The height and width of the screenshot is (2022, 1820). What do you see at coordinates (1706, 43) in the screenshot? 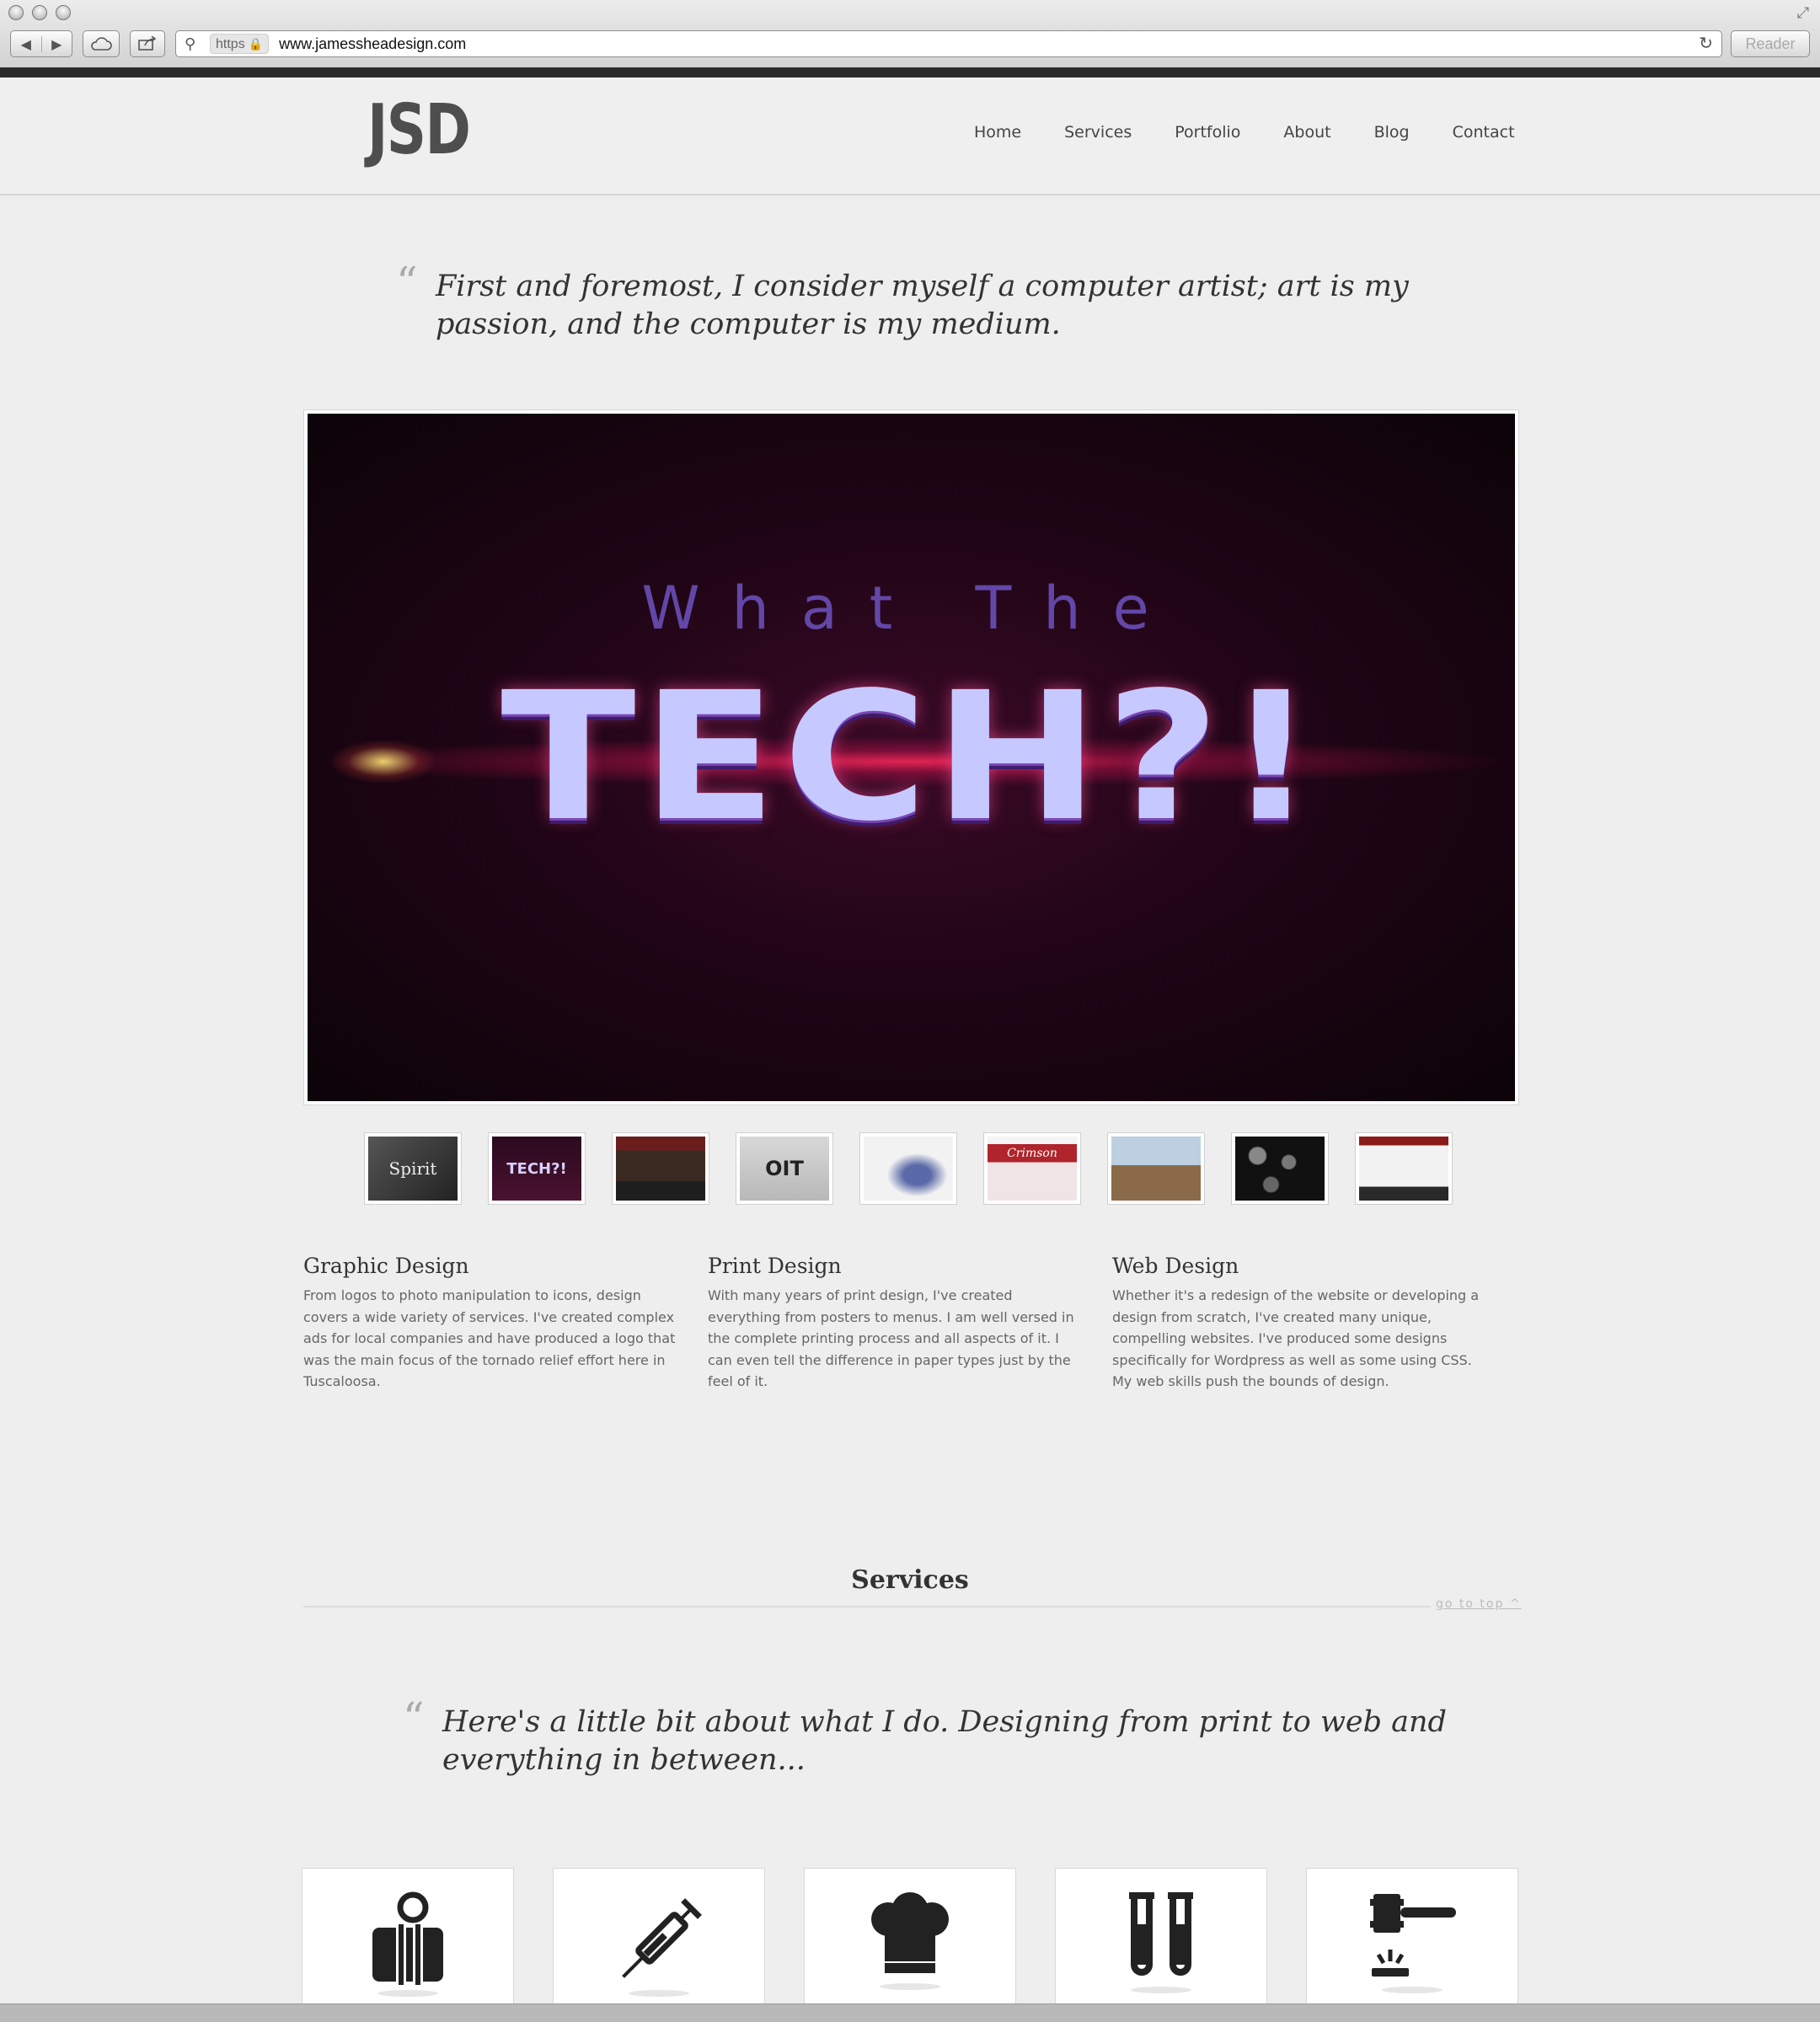
I see `reload-icon: ↻` at bounding box center [1706, 43].